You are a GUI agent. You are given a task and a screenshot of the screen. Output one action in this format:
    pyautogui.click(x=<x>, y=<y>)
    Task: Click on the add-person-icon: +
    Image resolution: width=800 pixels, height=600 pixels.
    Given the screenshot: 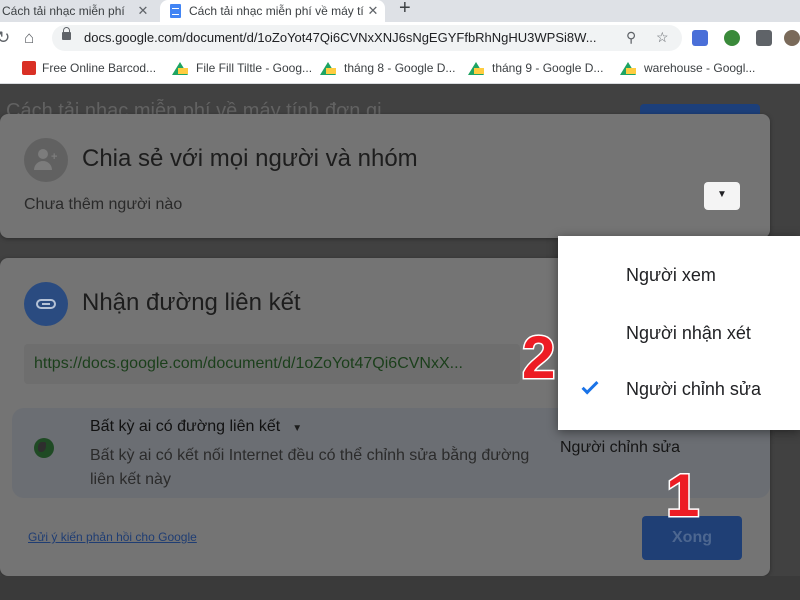 What is the action you would take?
    pyautogui.click(x=46, y=160)
    